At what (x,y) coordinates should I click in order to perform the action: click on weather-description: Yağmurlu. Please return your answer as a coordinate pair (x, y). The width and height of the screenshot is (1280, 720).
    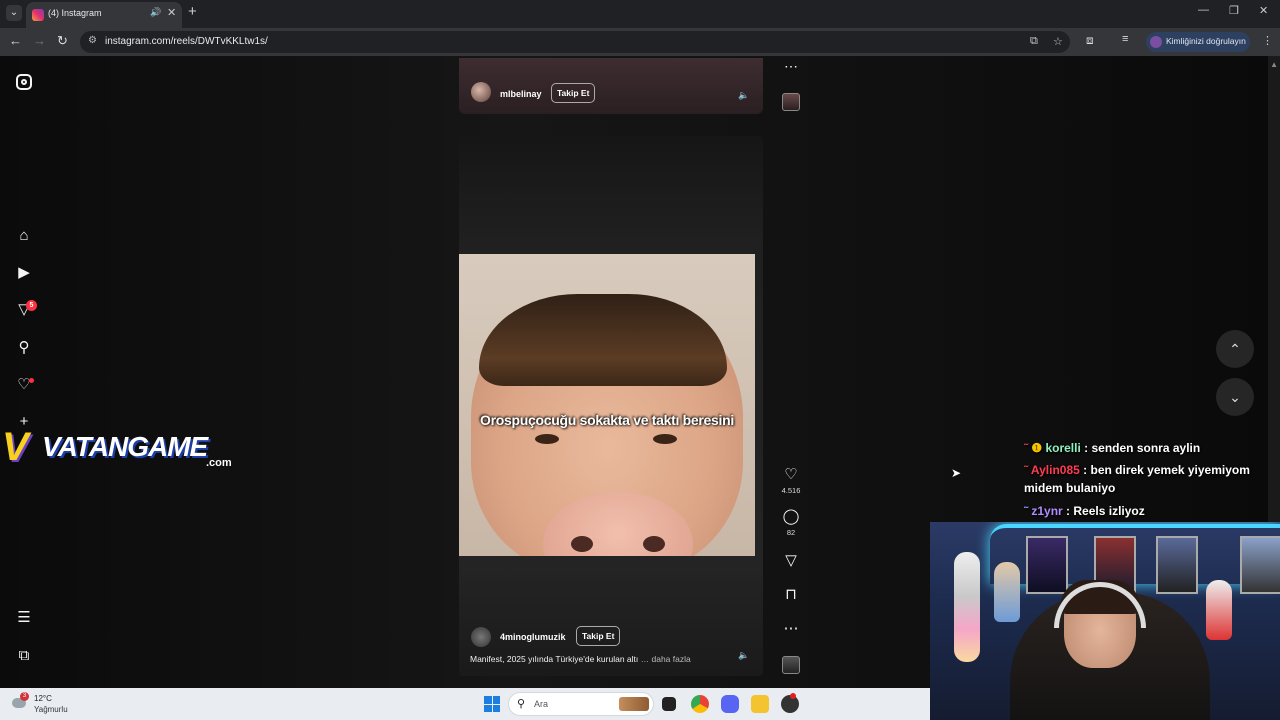
    Looking at the image, I should click on (51, 709).